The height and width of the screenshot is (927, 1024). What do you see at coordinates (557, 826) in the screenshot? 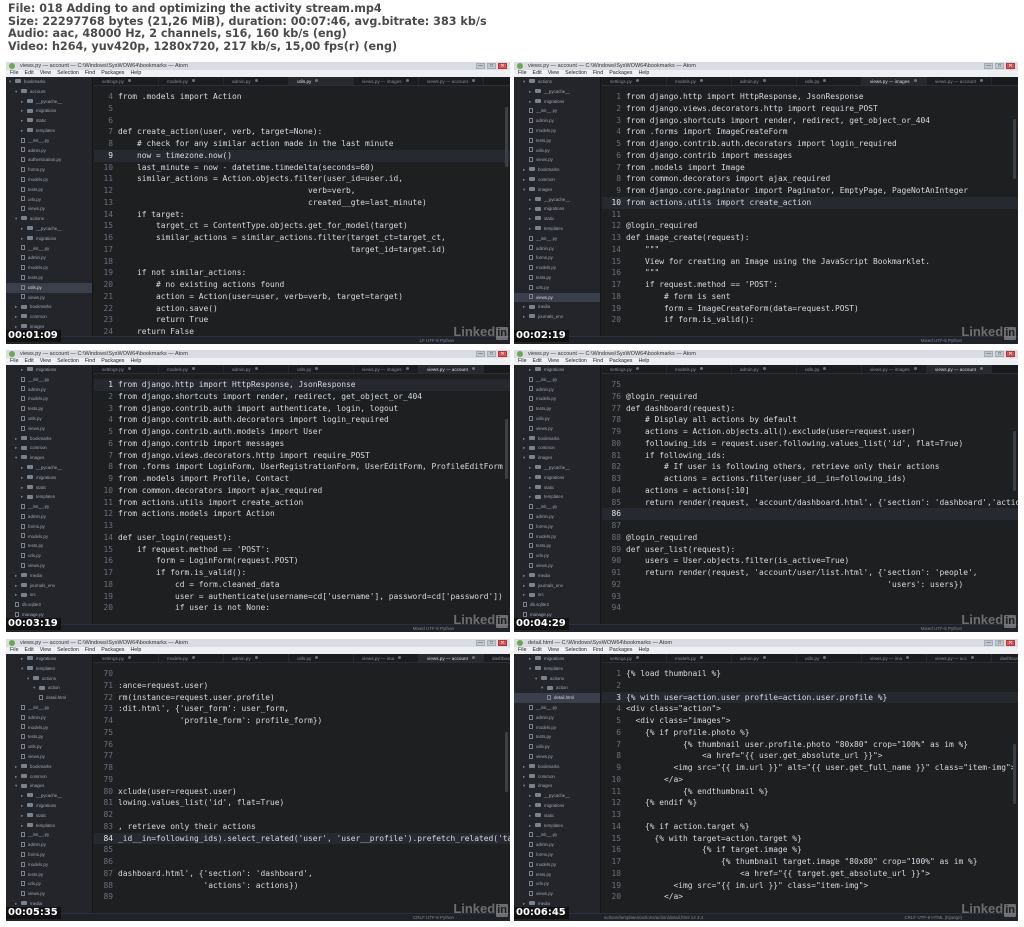
I see `tree-item: ▸ templates` at bounding box center [557, 826].